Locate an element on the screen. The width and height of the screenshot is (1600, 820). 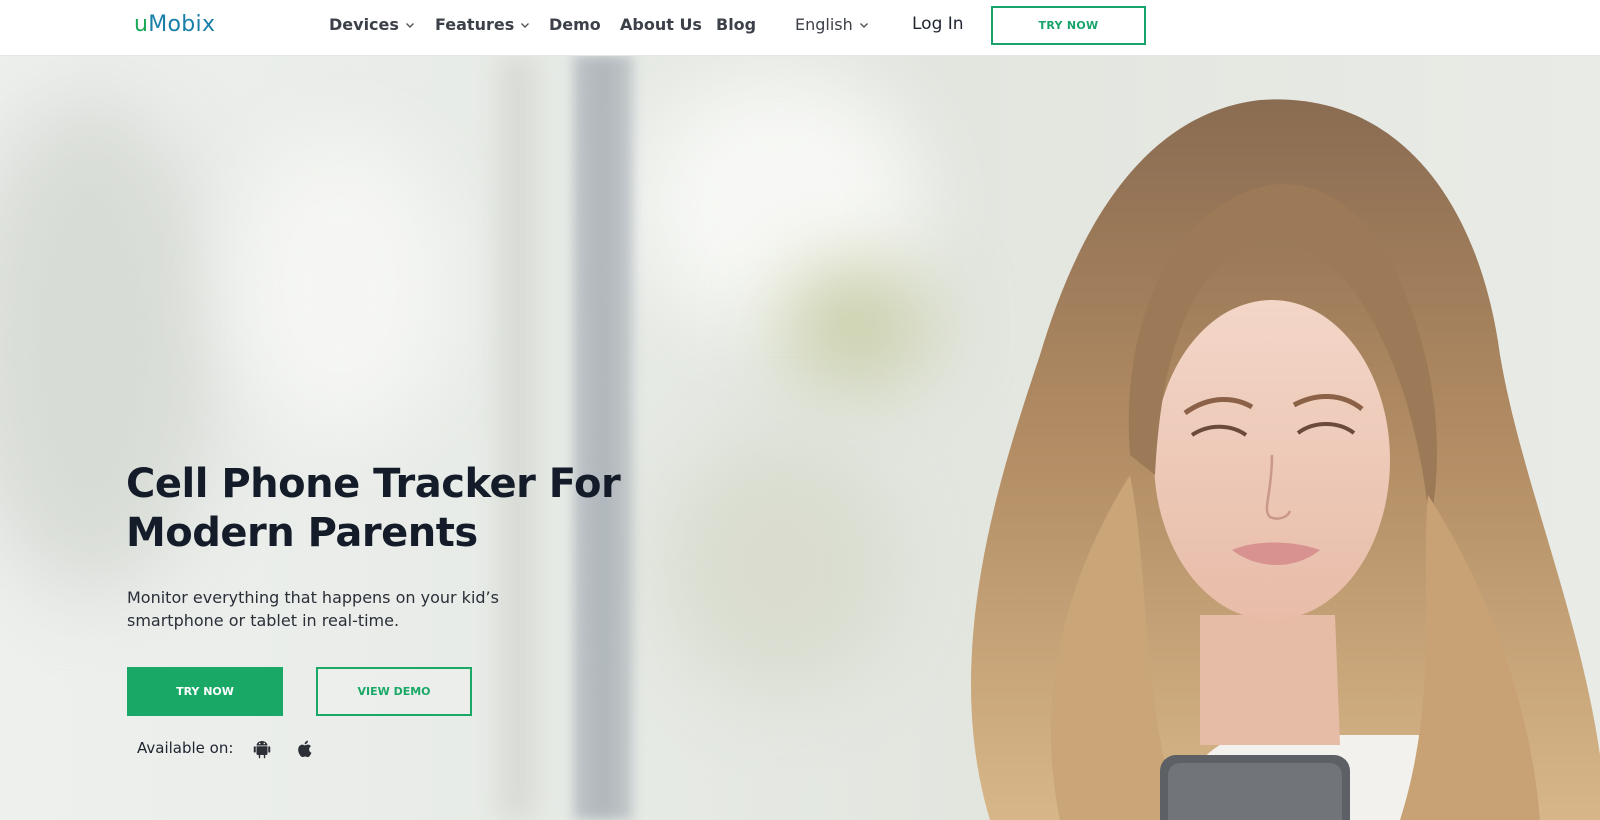
nav-demo-label: Demo is located at coordinates (575, 24).